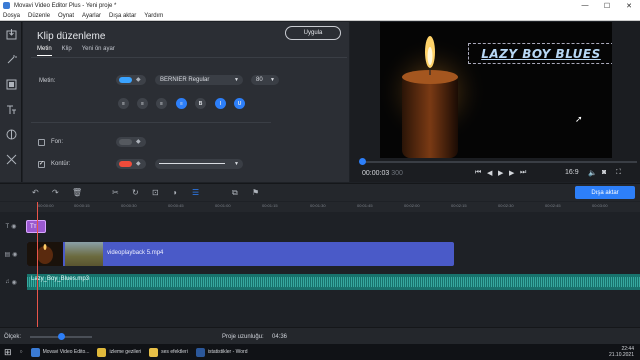 The height and width of the screenshot is (360, 640). I want to click on paint-bucket-icon: ◆, so click(138, 142).